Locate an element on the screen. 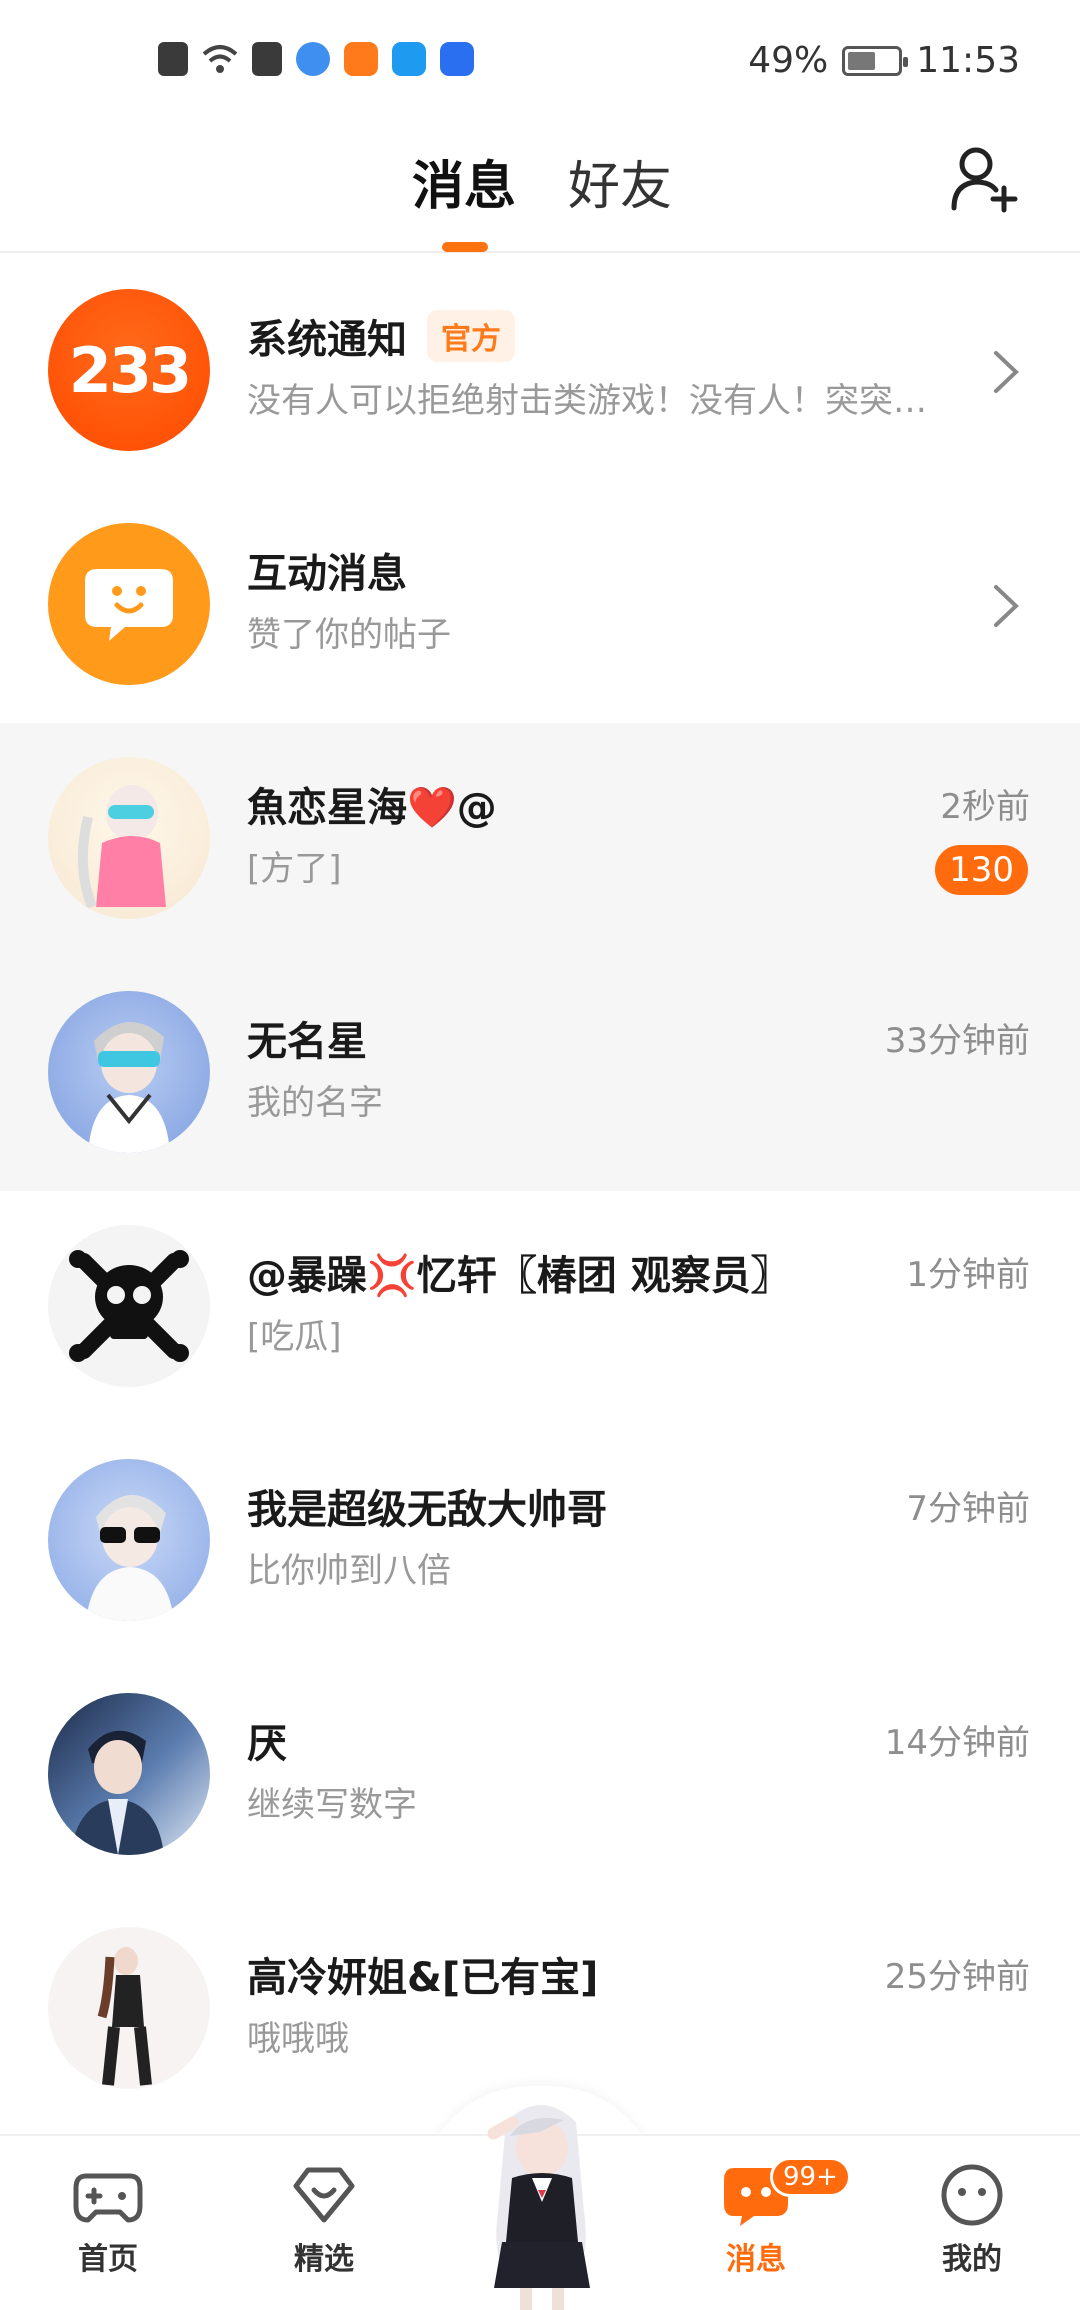 This screenshot has width=1080, height=2310. official-badge: 官方 is located at coordinates (471, 336).